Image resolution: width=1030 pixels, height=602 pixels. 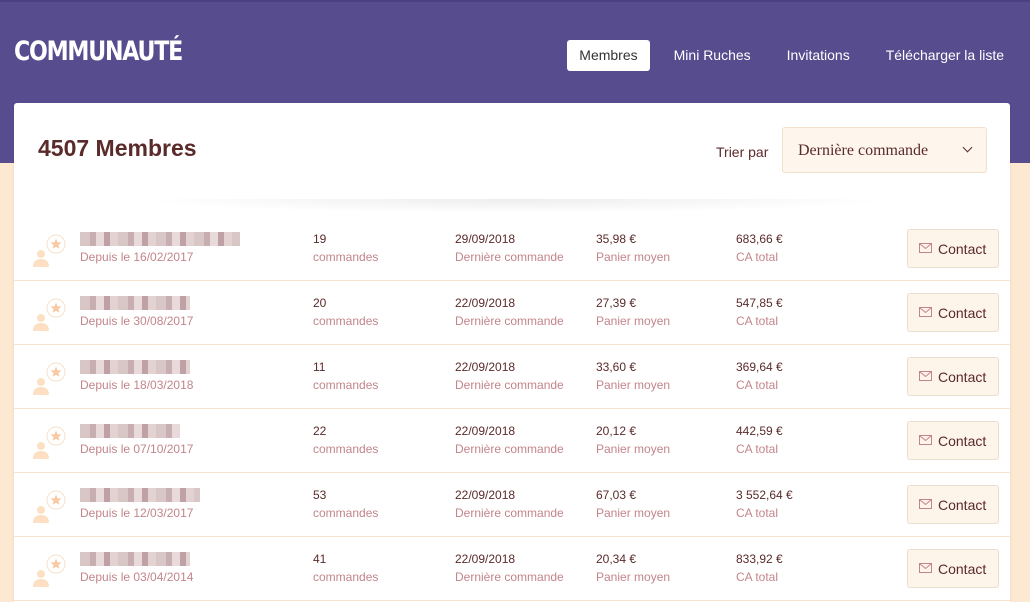 What do you see at coordinates (759, 431) in the screenshot?
I see `total-revenue-value: 442,59 €` at bounding box center [759, 431].